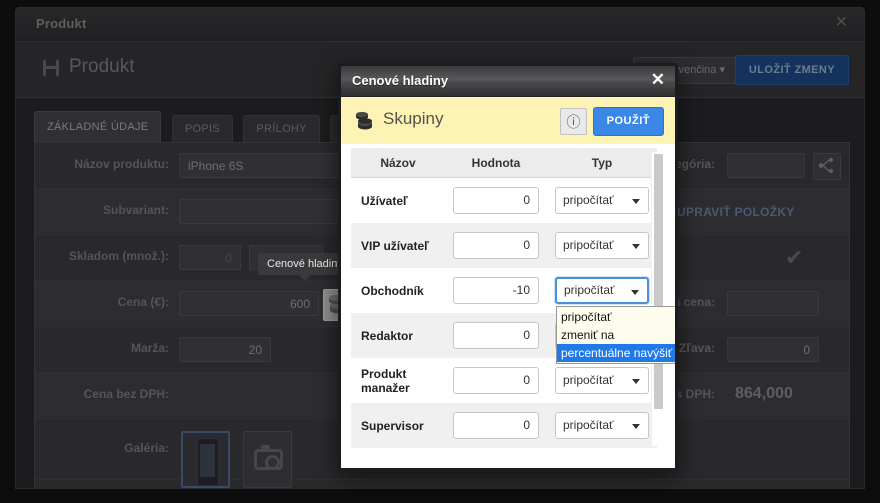 This screenshot has height=503, width=880. I want to click on label-cena: Cena (€):, so click(143, 302).